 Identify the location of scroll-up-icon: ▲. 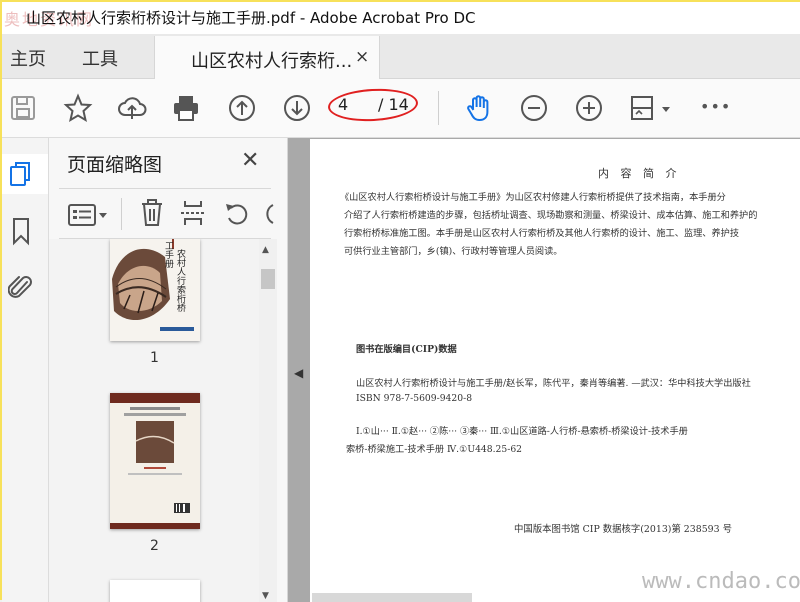
(265, 250).